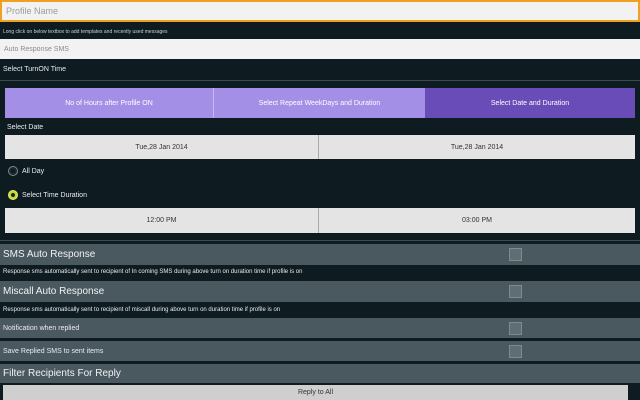  I want to click on start-date-value: Tue,28 Jan 2014, so click(161, 147).